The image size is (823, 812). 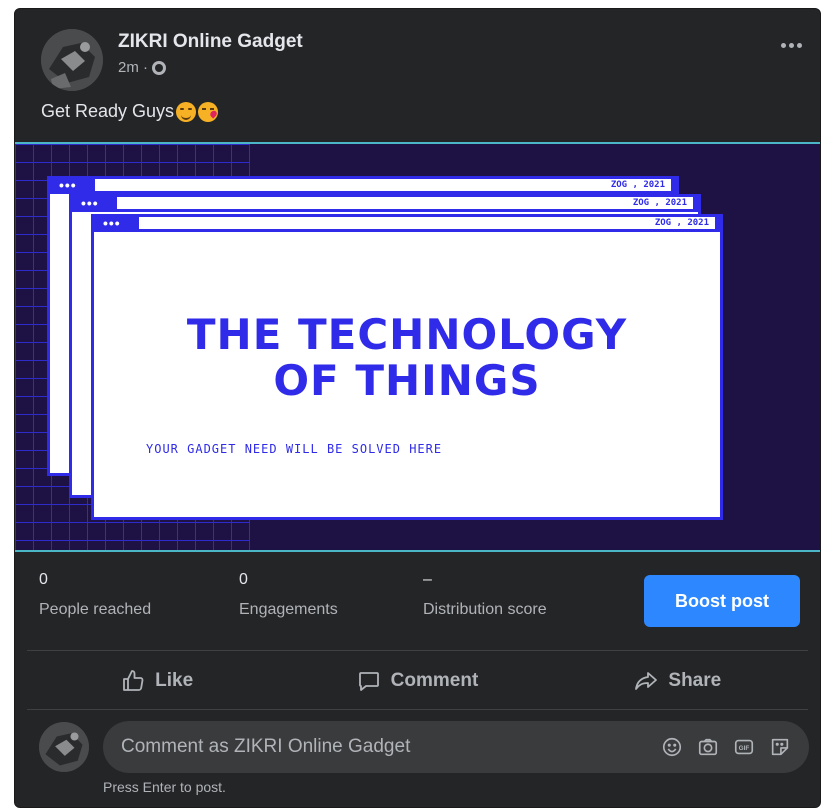 I want to click on boost-post-button: Boost post, so click(x=722, y=601).